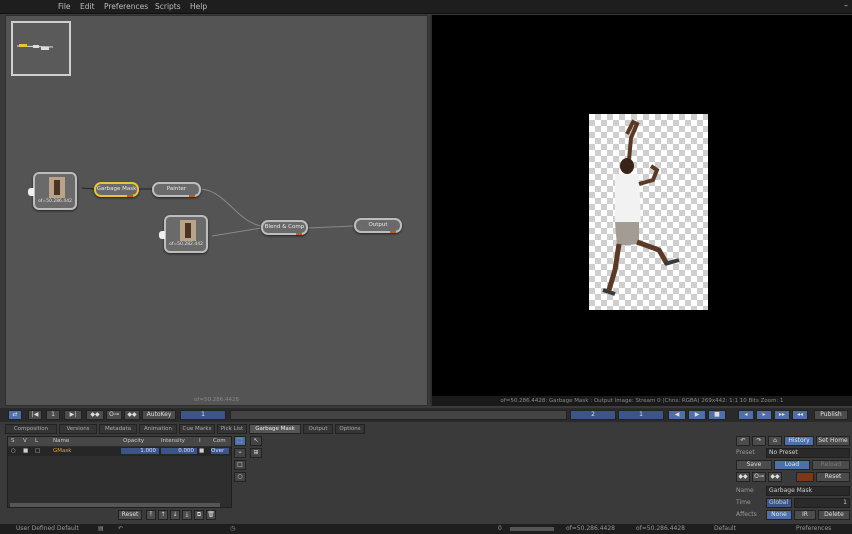 This screenshot has width=852, height=534. I want to click on tab-versions: Versions, so click(78, 429).